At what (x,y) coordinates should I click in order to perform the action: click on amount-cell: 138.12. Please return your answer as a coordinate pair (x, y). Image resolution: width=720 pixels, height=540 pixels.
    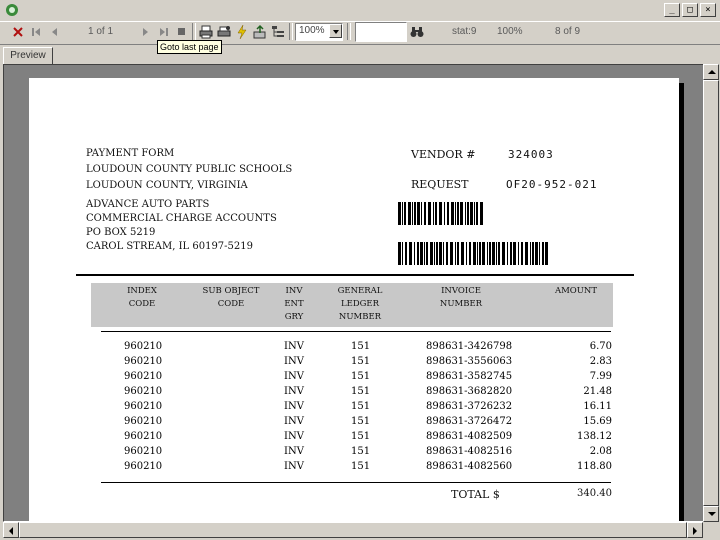
    Looking at the image, I should click on (594, 436).